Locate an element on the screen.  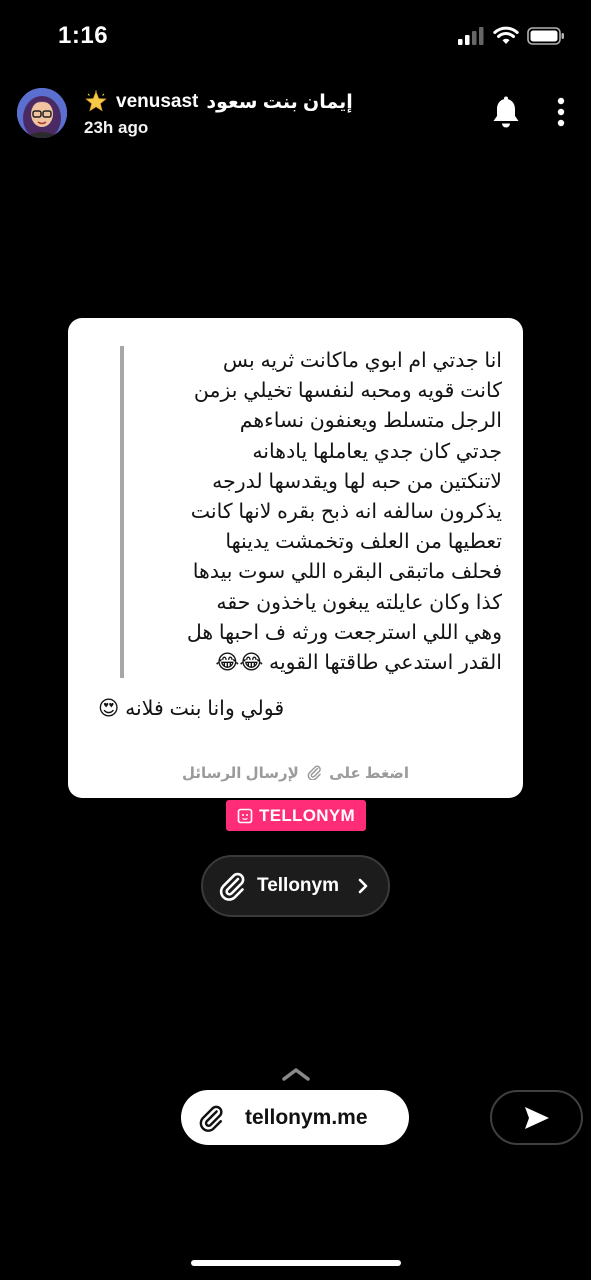
quote-line: انا جدتي ام ابوي ماكانت ثريه بس is located at coordinates (362, 360).